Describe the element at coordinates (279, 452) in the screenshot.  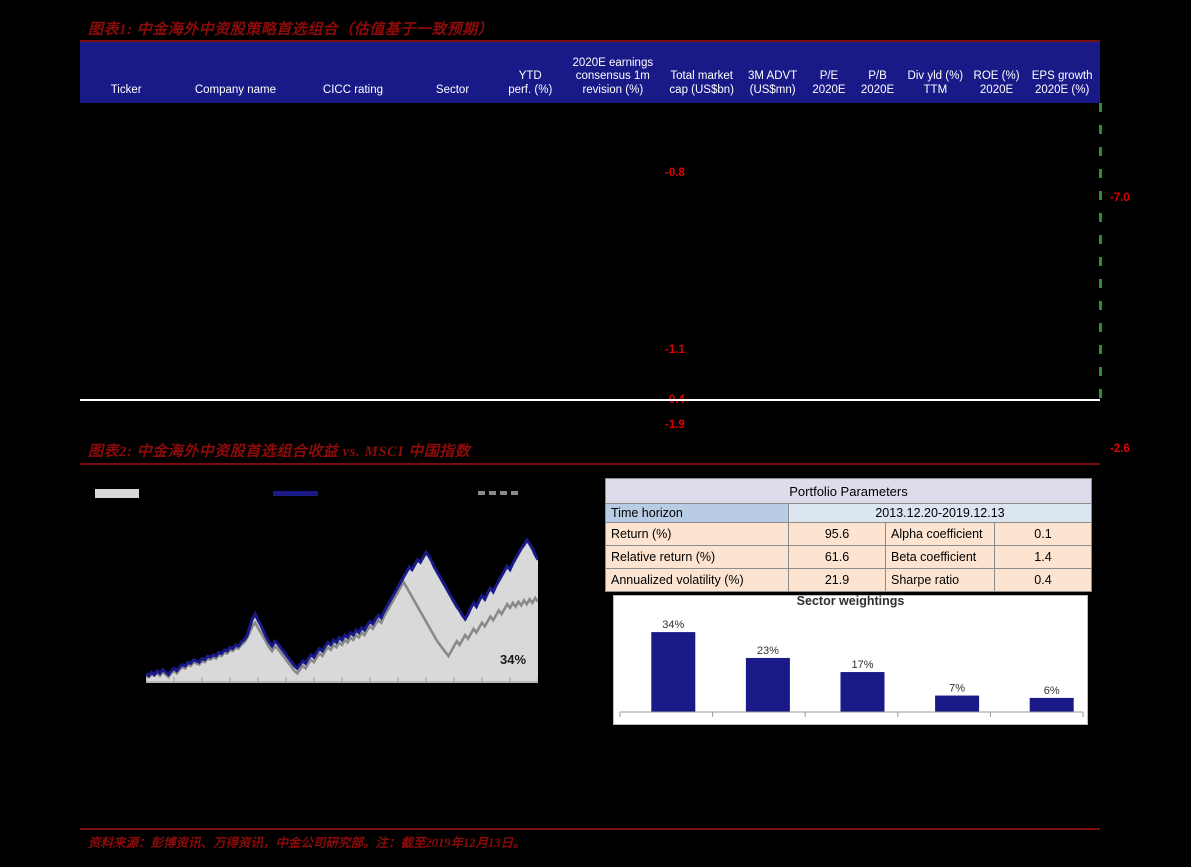
I see `exhibit2-title: 图表2: 中金海外中资股首选组合收益 vs. MSCI 中国指数` at that location.